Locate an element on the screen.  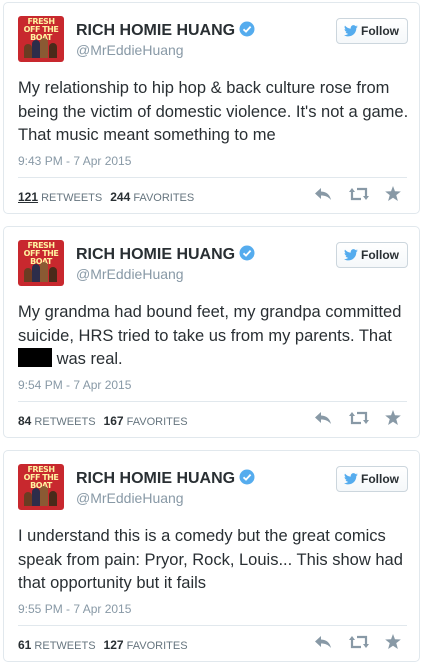
tweet-timestamp: 9:43 PM - 7 Apr 2015 is located at coordinates (74, 161).